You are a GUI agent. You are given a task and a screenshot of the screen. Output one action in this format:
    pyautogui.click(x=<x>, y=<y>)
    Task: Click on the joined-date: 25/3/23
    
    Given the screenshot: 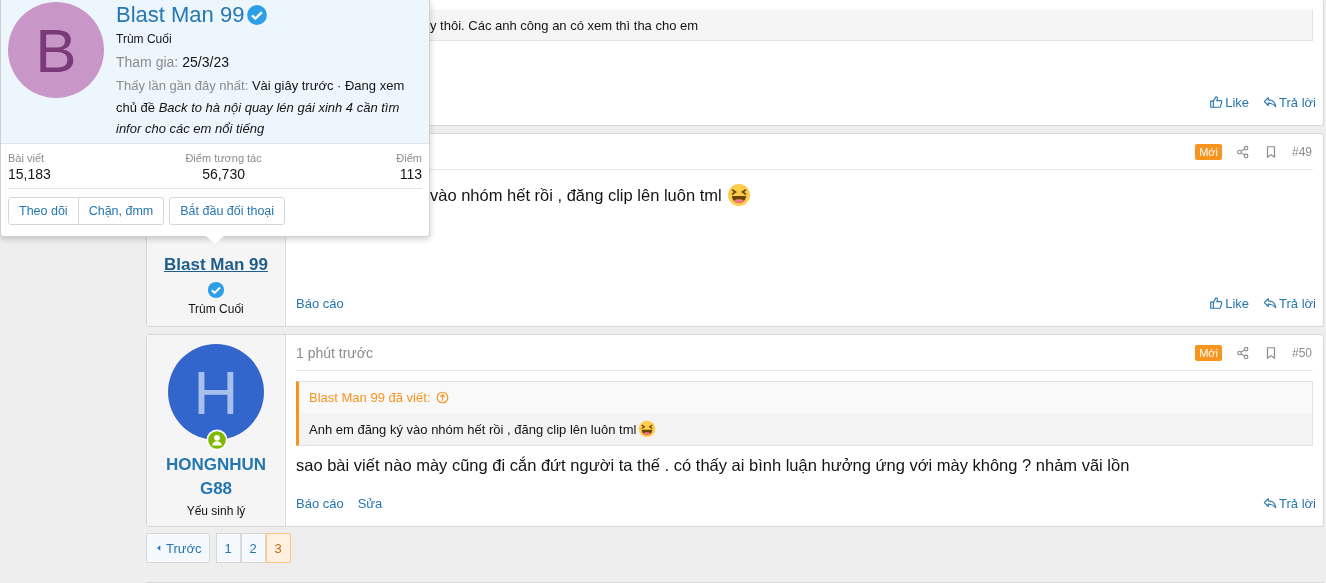 What is the action you would take?
    pyautogui.click(x=205, y=62)
    